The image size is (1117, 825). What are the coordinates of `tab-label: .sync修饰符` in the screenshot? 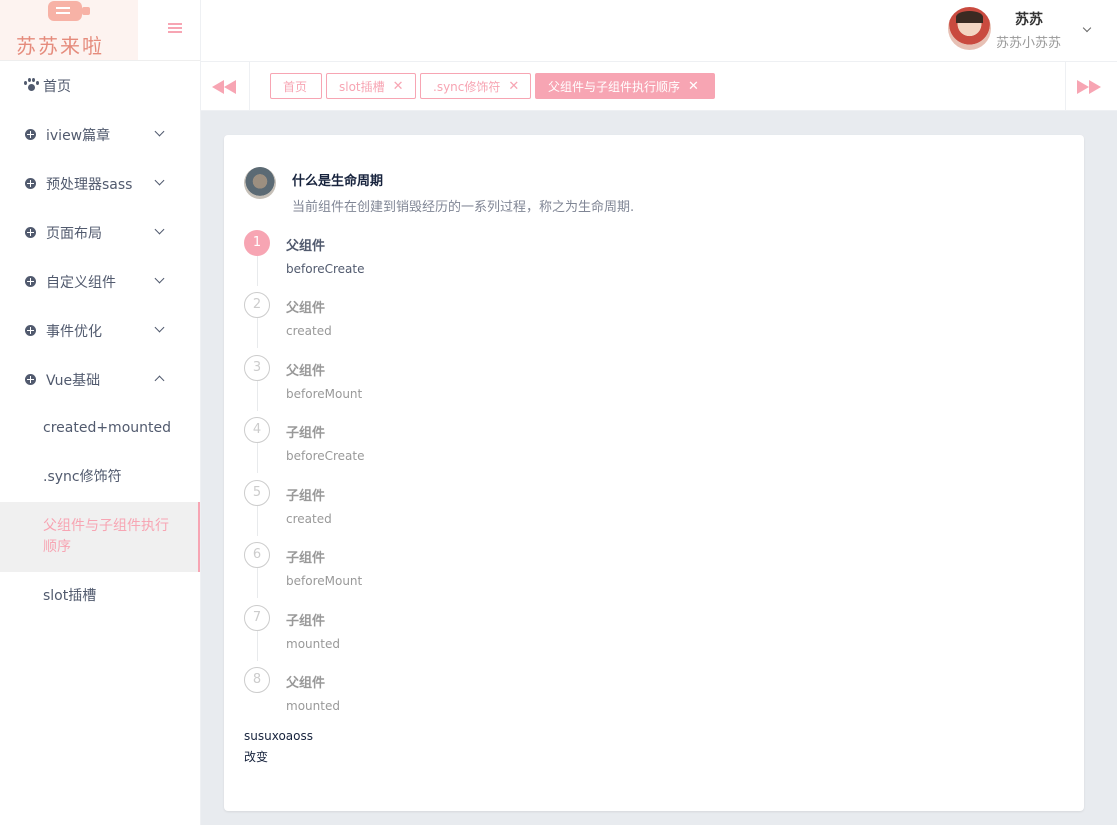 It's located at (467, 86).